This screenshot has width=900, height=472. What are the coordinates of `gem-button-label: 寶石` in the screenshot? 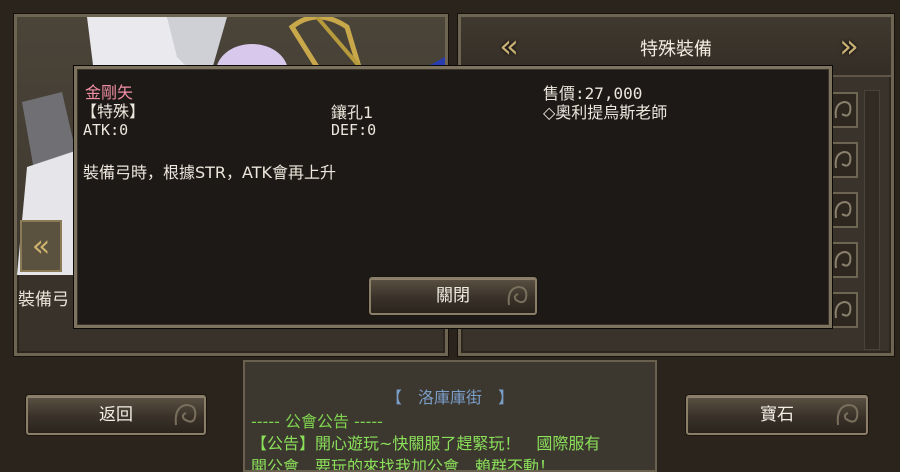 It's located at (777, 415).